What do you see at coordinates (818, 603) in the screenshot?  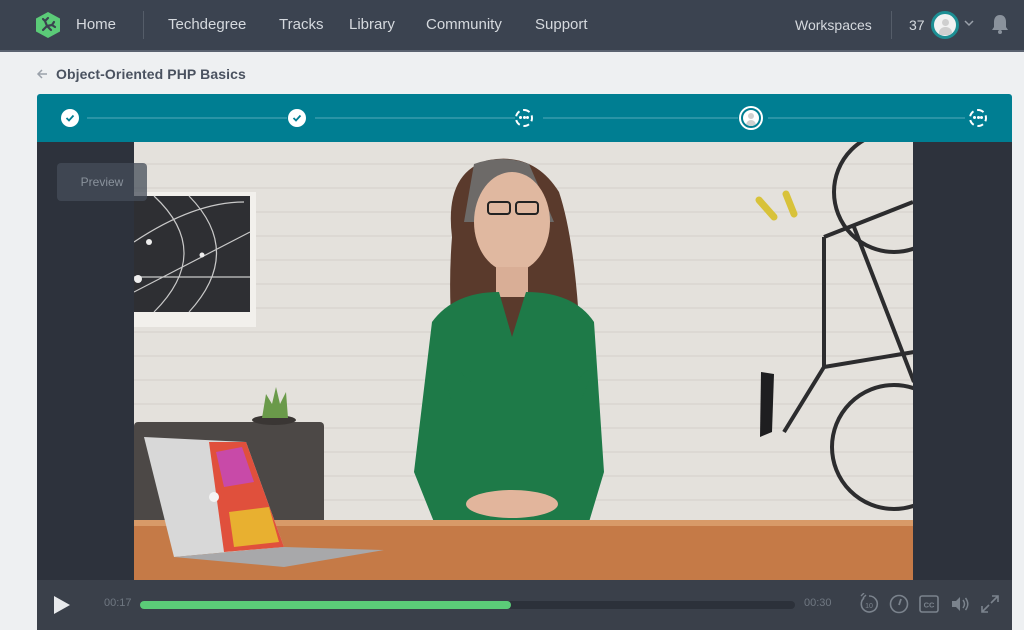 I see `duration: 00:30` at bounding box center [818, 603].